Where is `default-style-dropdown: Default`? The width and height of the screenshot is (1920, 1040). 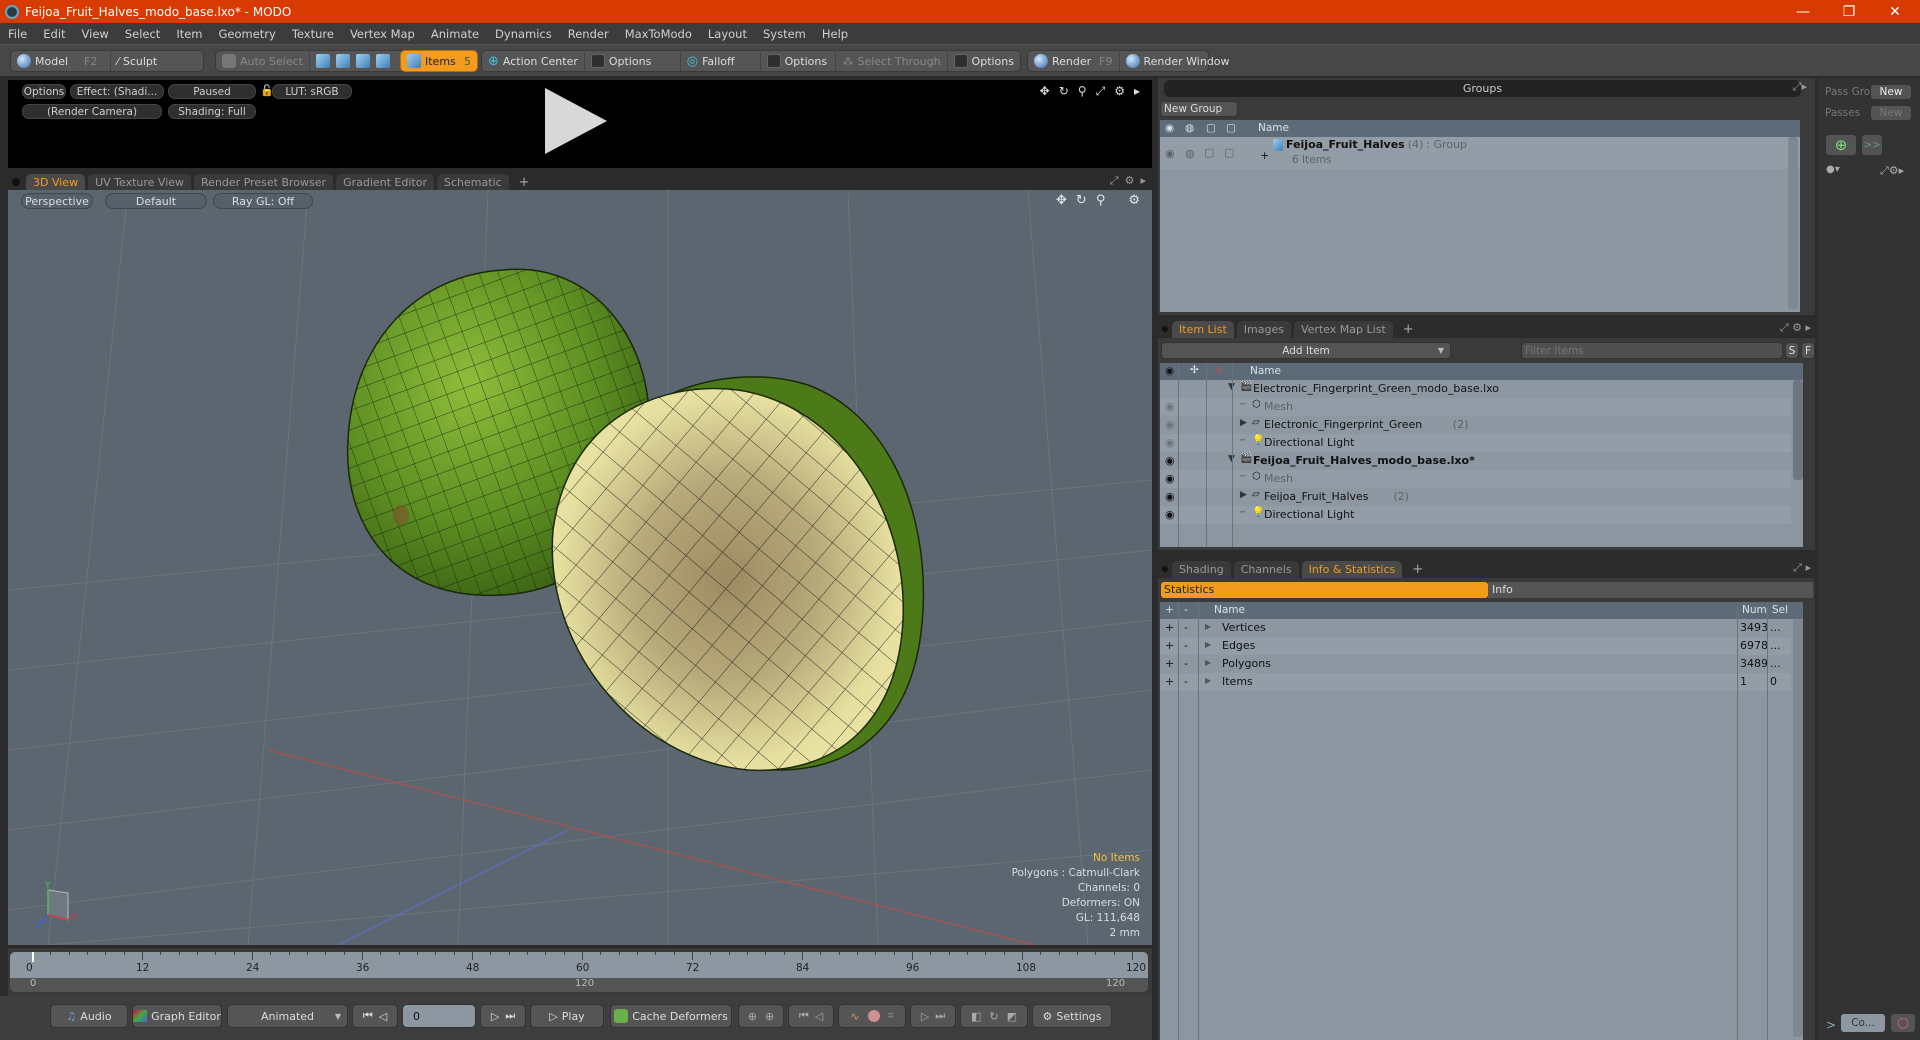
default-style-dropdown: Default is located at coordinates (156, 201).